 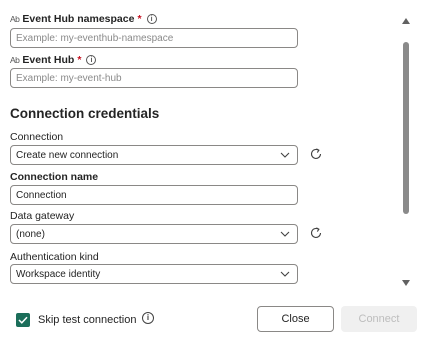 I want to click on data-gateway-dropdown-value: (none), so click(x=30, y=234).